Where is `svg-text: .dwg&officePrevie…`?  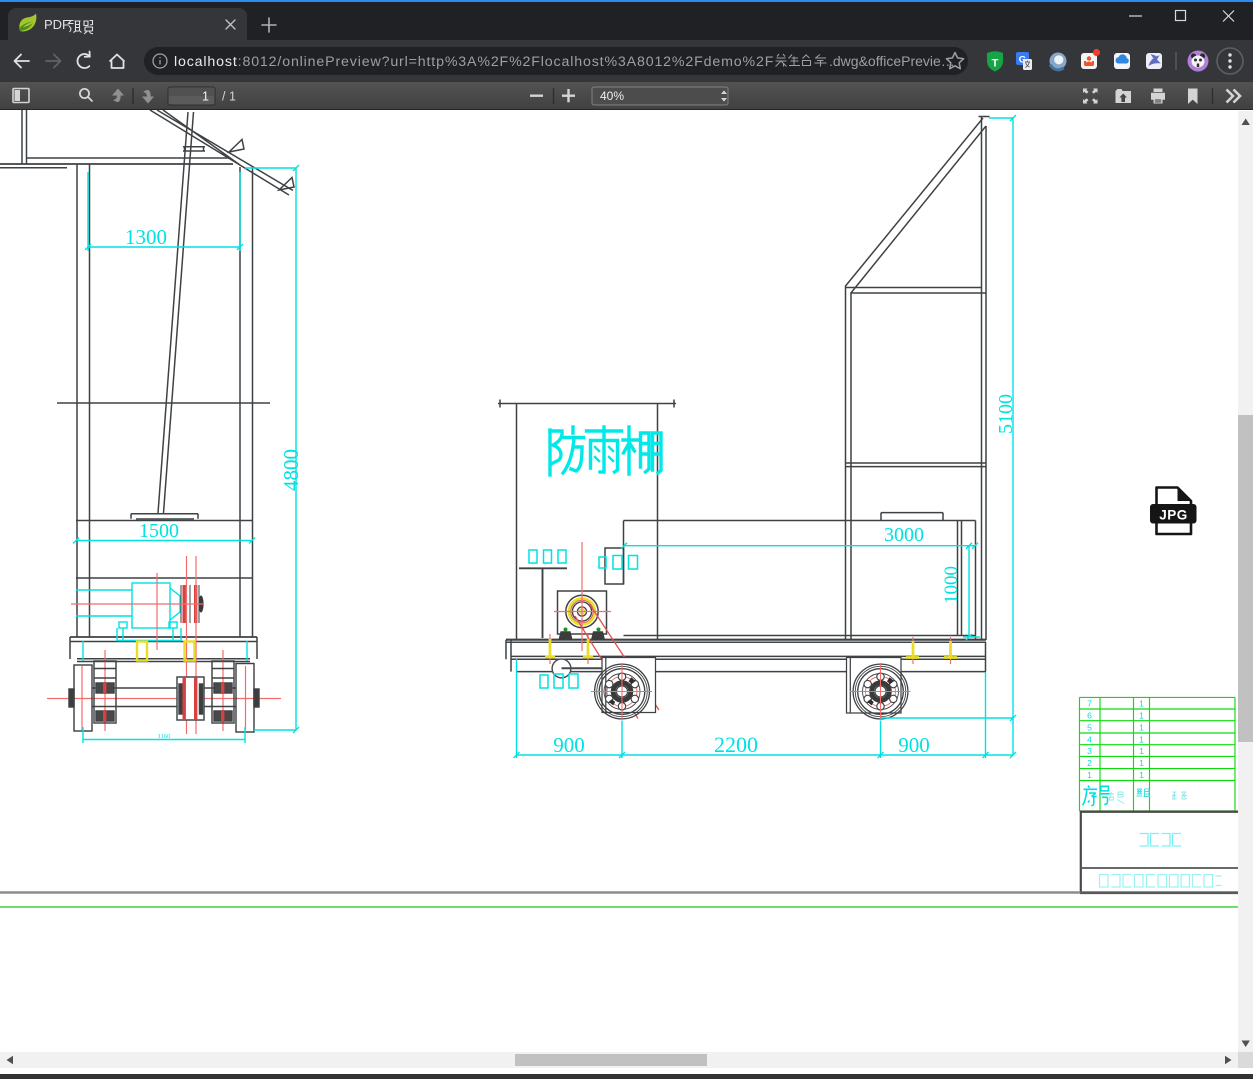 svg-text: .dwg&officePrevie… is located at coordinates (892, 61).